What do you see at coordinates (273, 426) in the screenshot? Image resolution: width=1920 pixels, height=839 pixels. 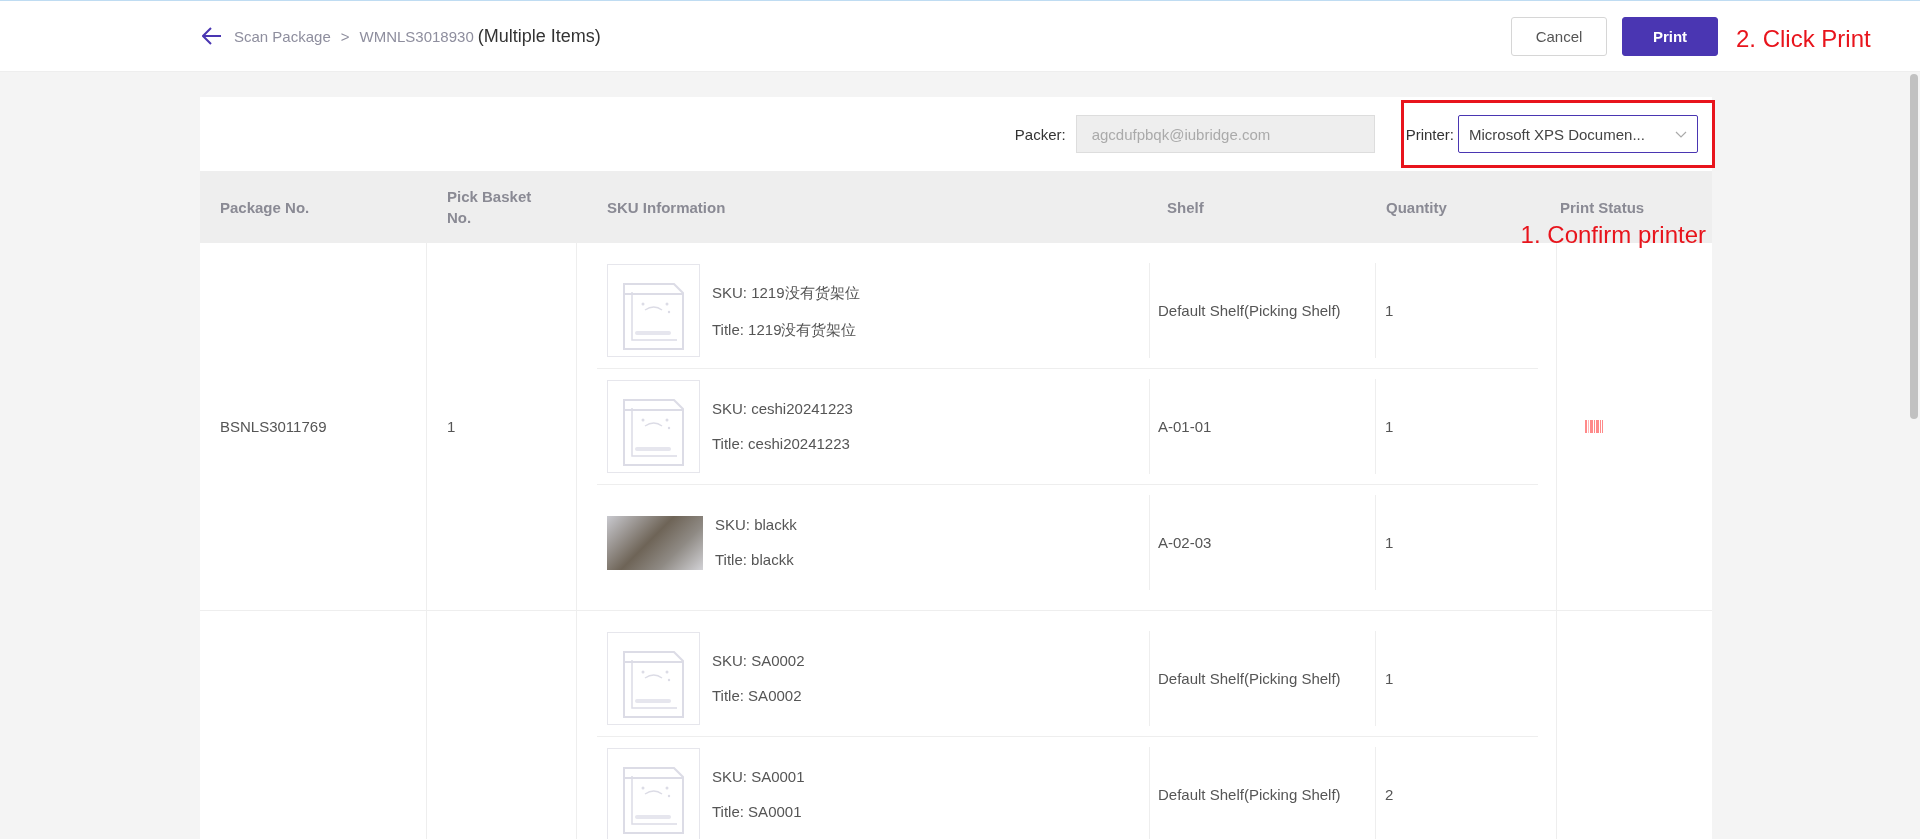 I see `package-number: BSNLS3011769` at bounding box center [273, 426].